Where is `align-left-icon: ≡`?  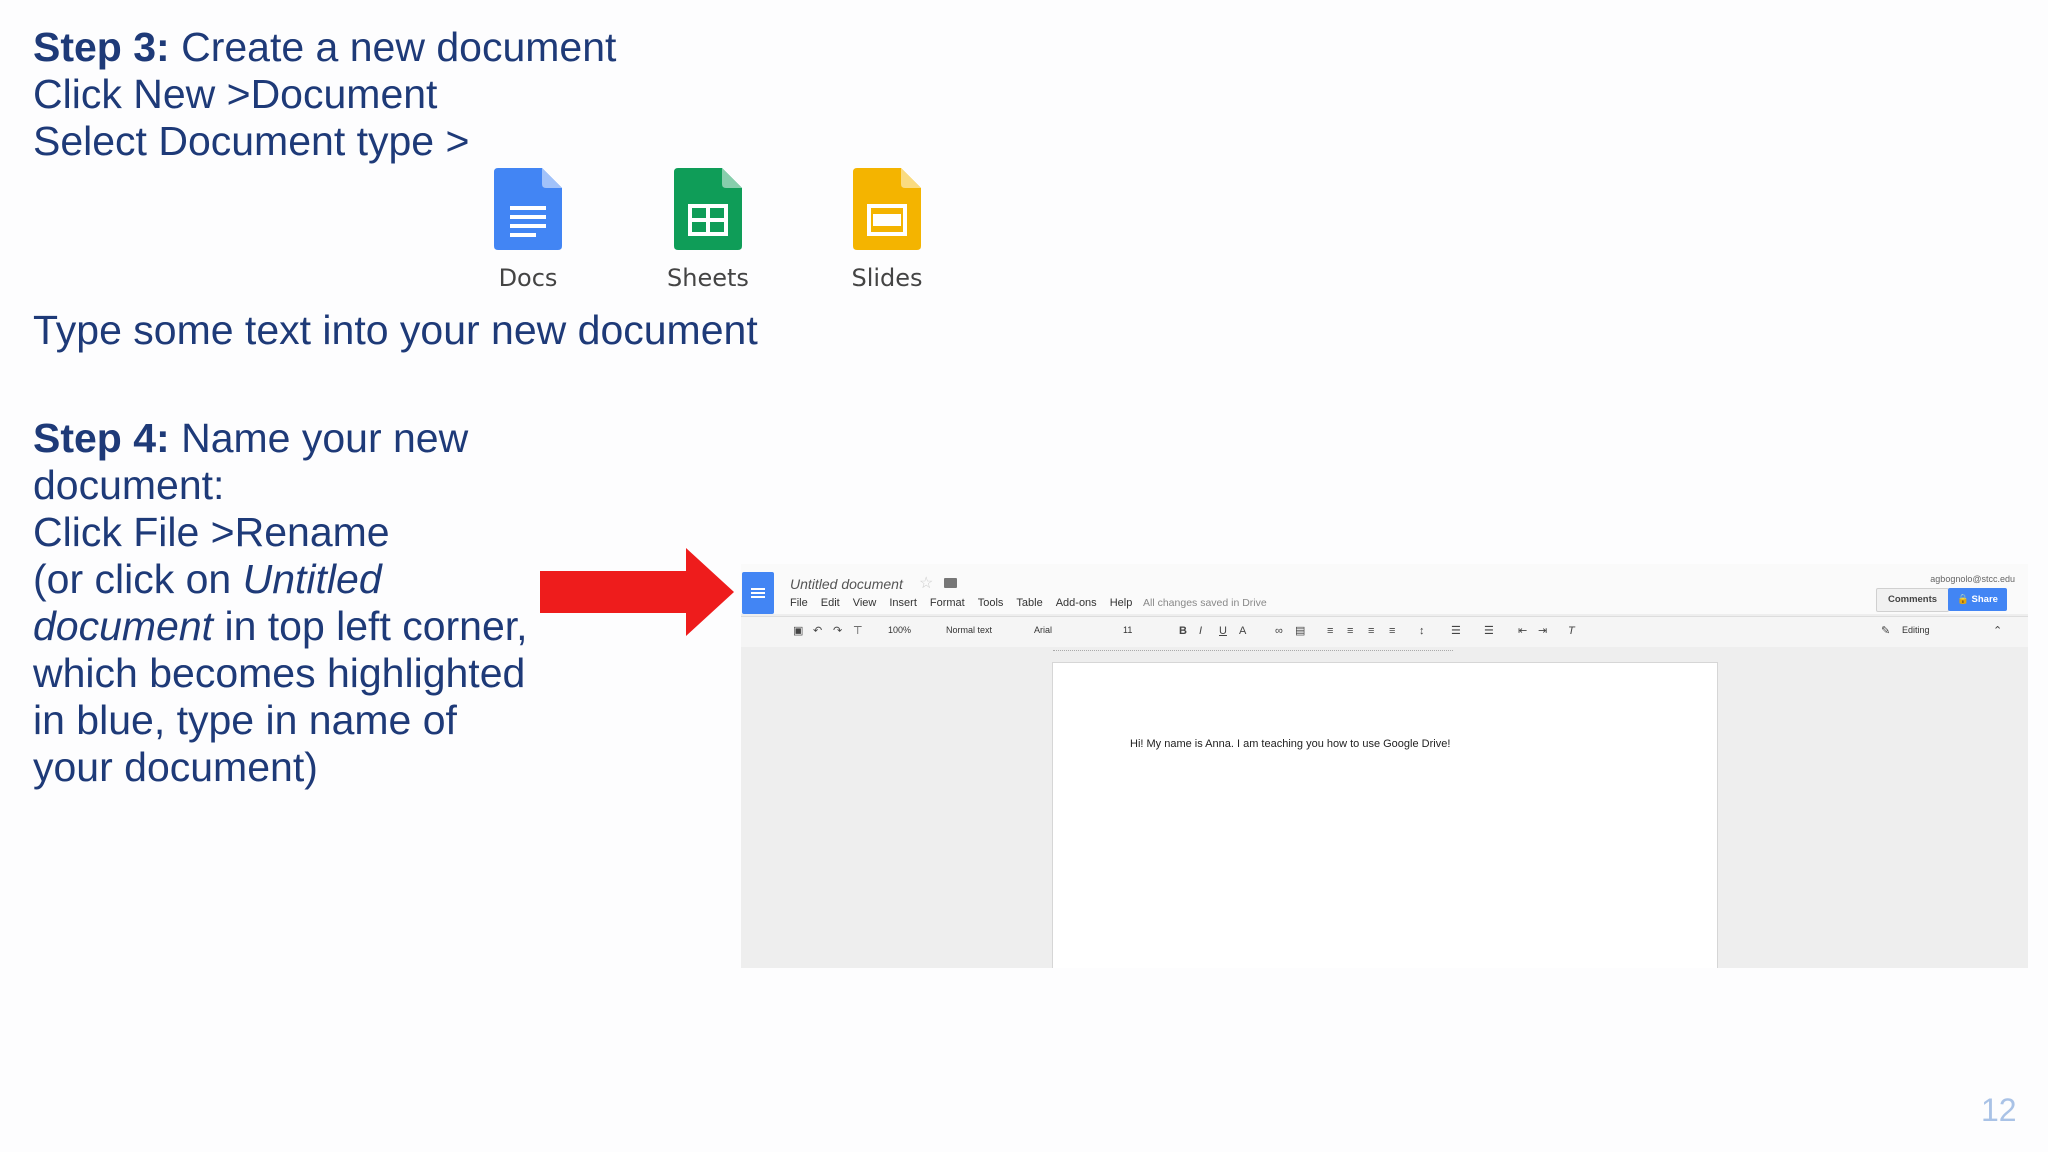 align-left-icon: ≡ is located at coordinates (1332, 631).